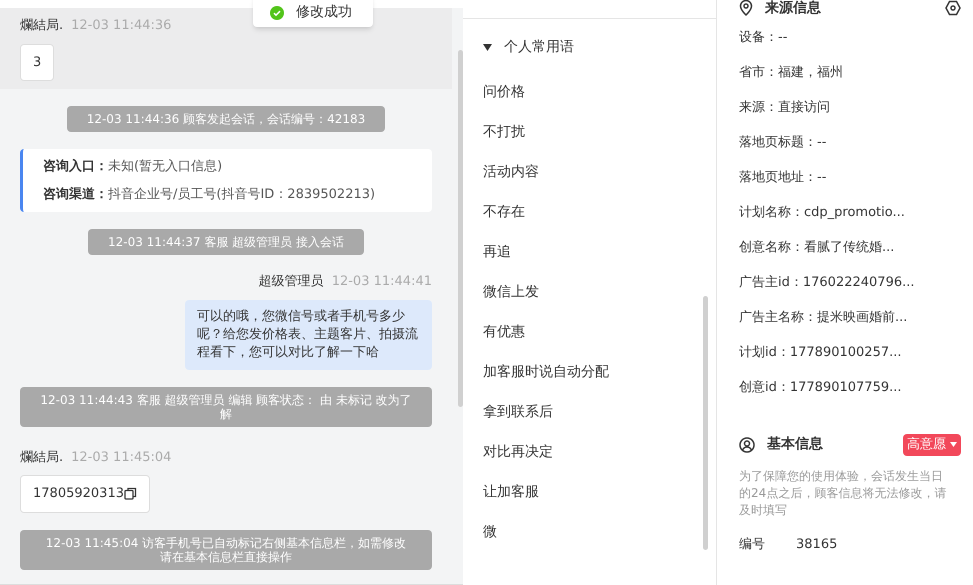  Describe the element at coordinates (37, 62) in the screenshot. I see `message-bubble: 3` at that location.